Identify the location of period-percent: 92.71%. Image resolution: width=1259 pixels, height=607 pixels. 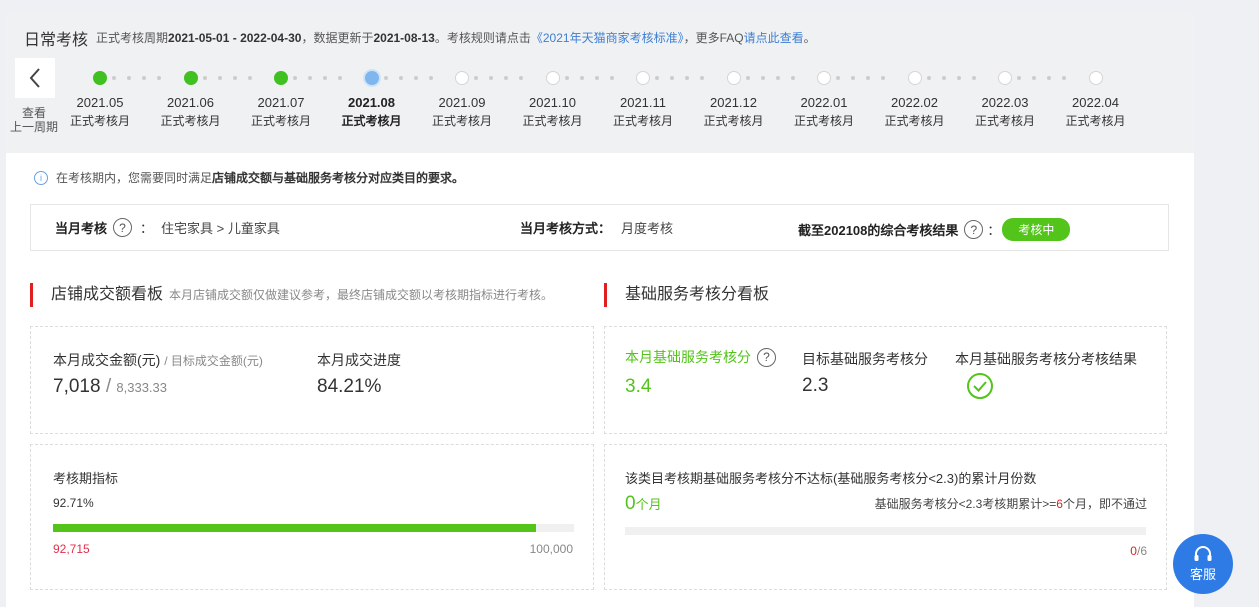
(73, 503).